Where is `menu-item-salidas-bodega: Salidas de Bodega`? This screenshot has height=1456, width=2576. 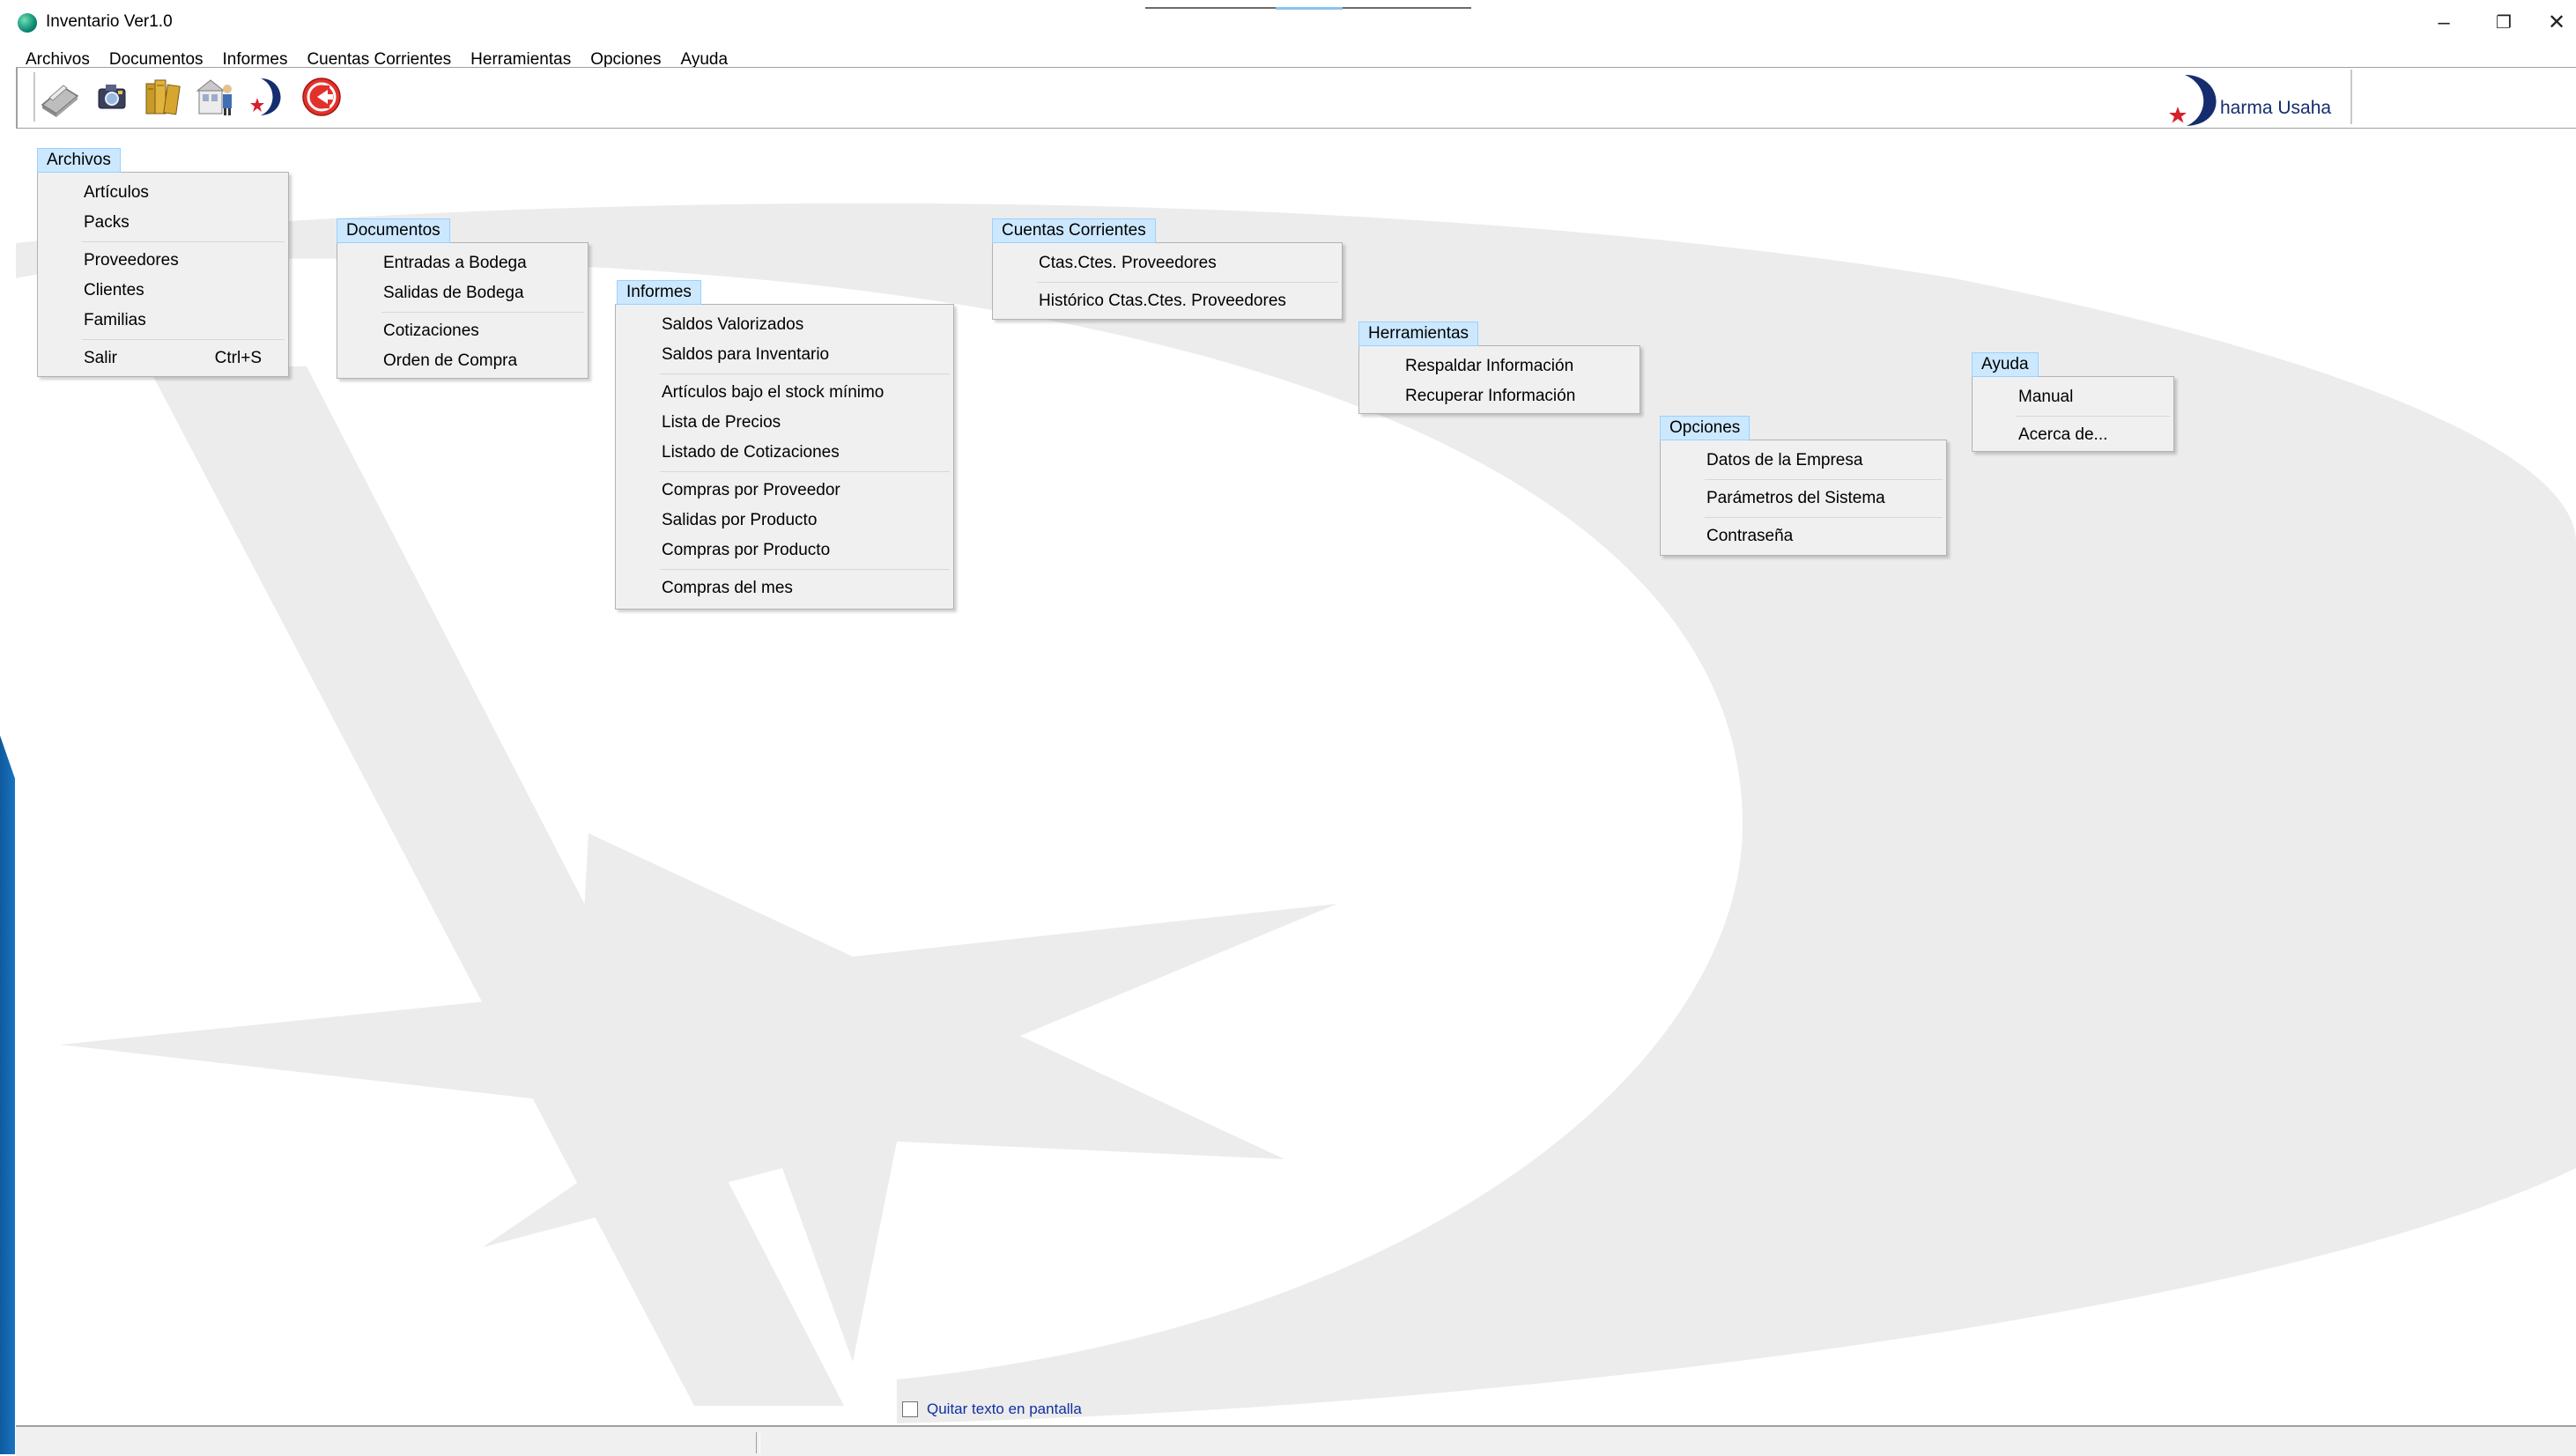
menu-item-salidas-bodega: Salidas de Bodega is located at coordinates (462, 293).